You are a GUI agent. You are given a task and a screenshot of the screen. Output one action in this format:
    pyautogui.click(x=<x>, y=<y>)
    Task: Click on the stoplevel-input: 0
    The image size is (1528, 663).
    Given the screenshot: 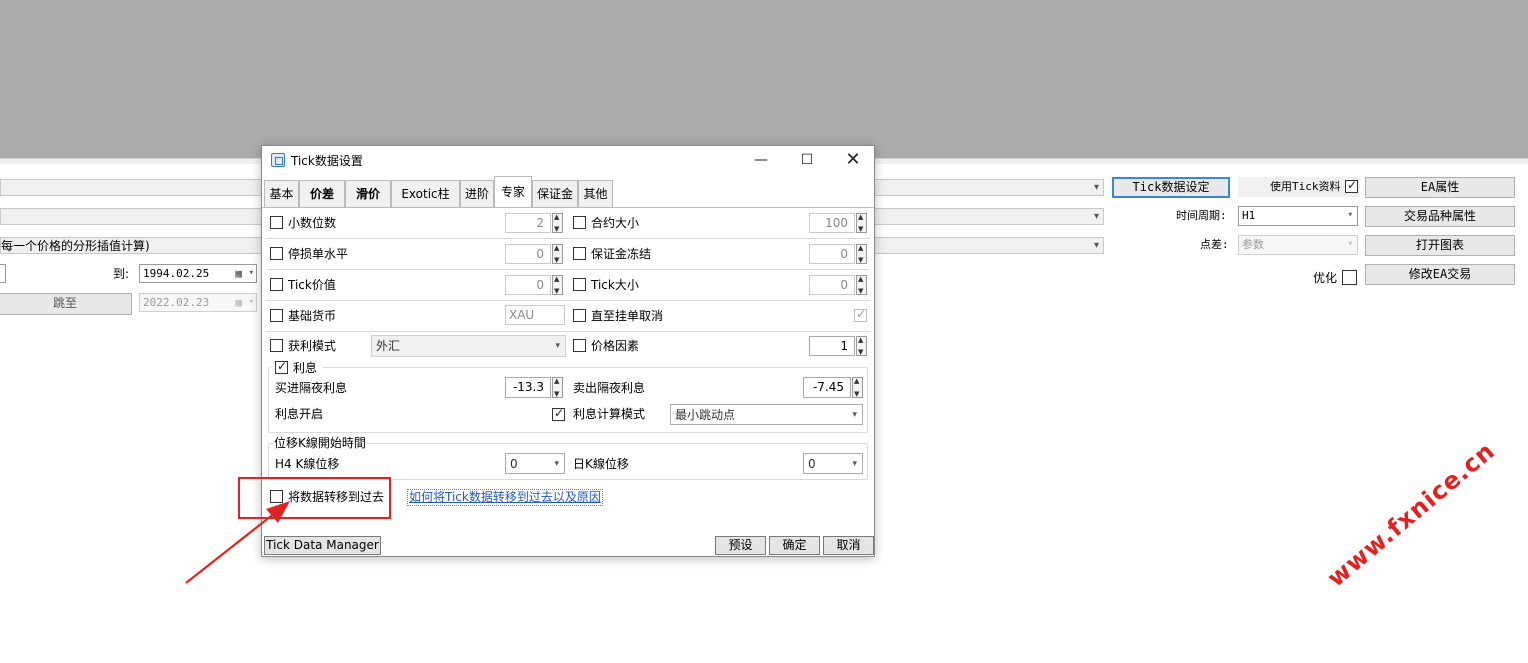 What is the action you would take?
    pyautogui.click(x=528, y=254)
    